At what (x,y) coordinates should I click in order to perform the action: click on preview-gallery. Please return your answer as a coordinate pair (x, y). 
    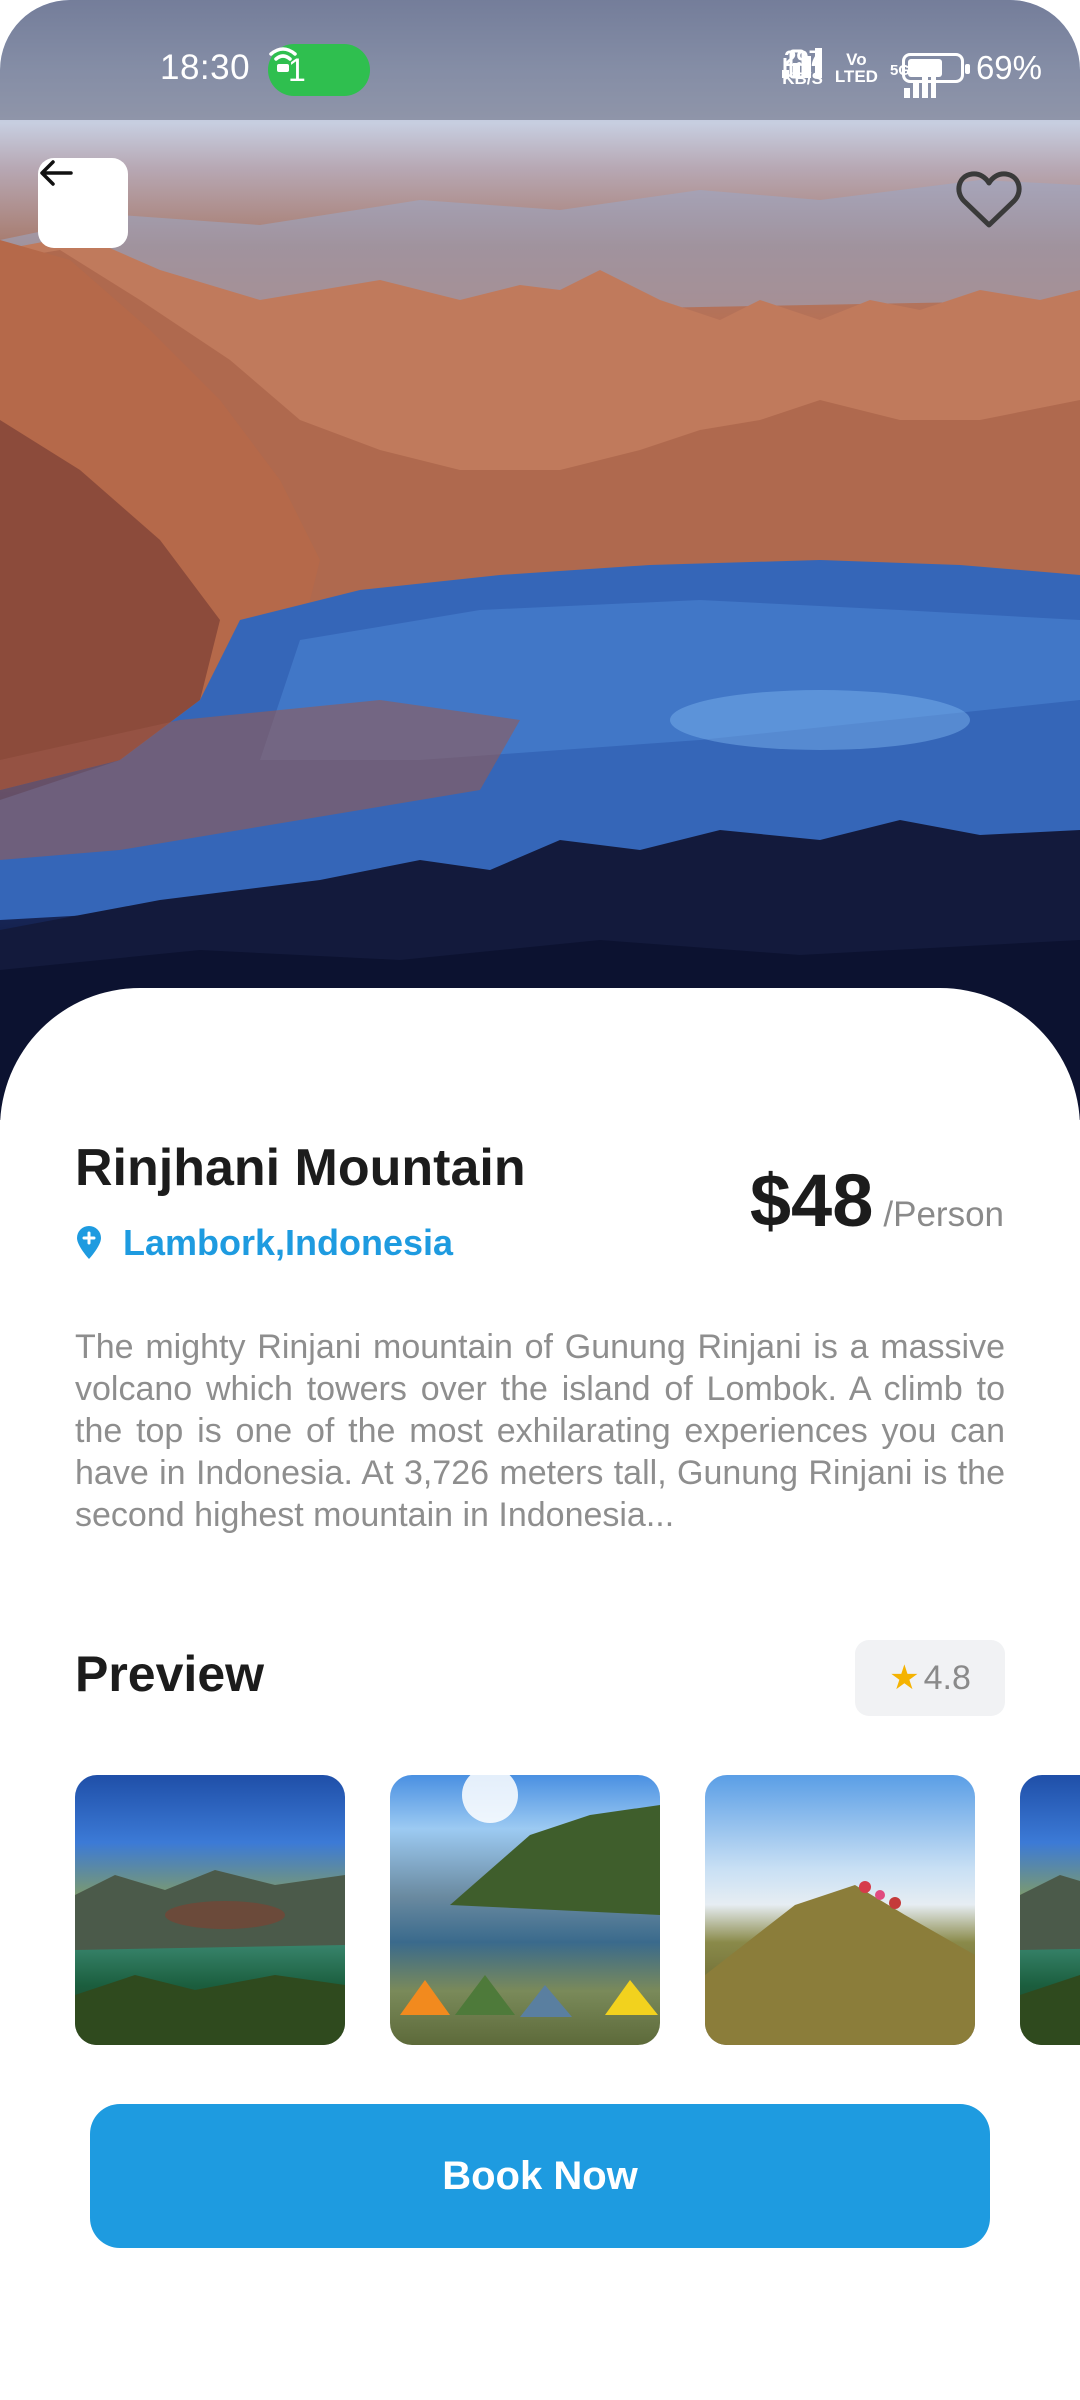
    Looking at the image, I should click on (577, 1910).